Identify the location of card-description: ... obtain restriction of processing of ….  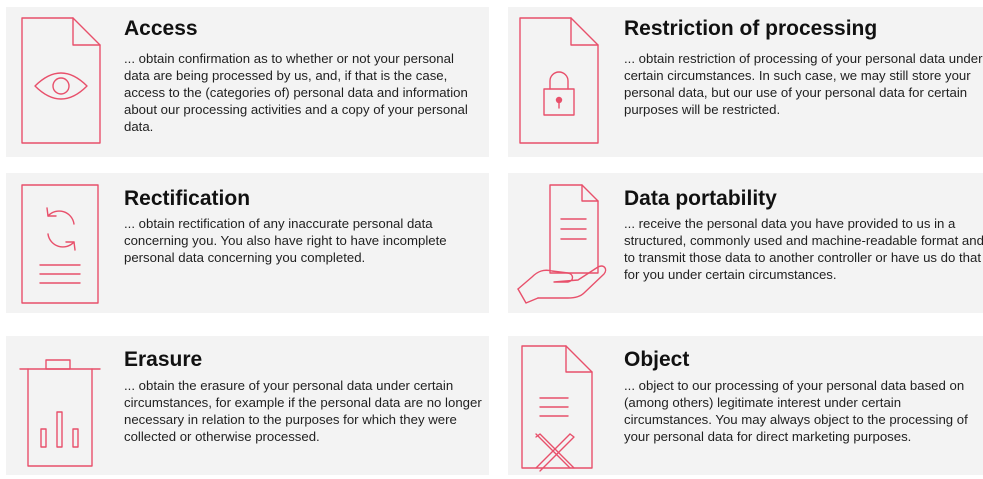
(803, 84).